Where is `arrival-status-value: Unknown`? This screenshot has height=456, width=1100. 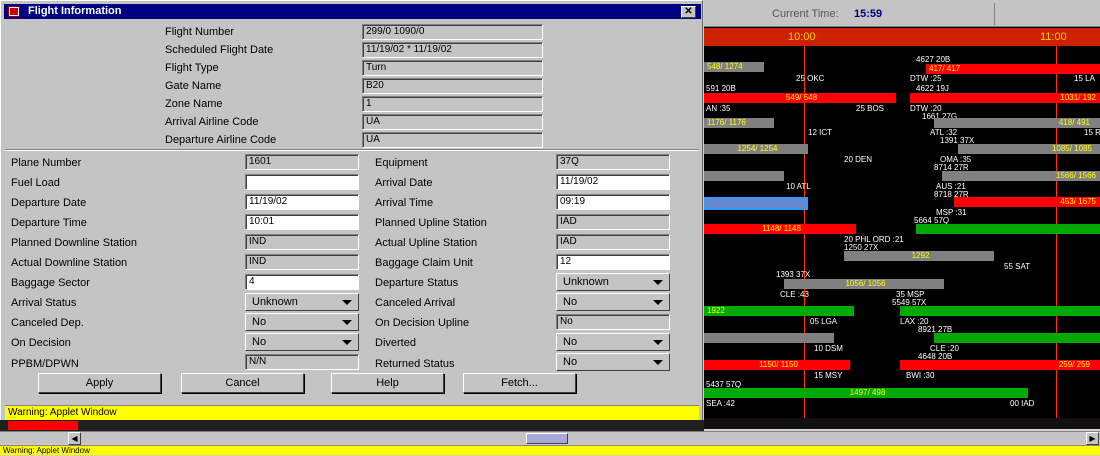
arrival-status-value: Unknown is located at coordinates (275, 302).